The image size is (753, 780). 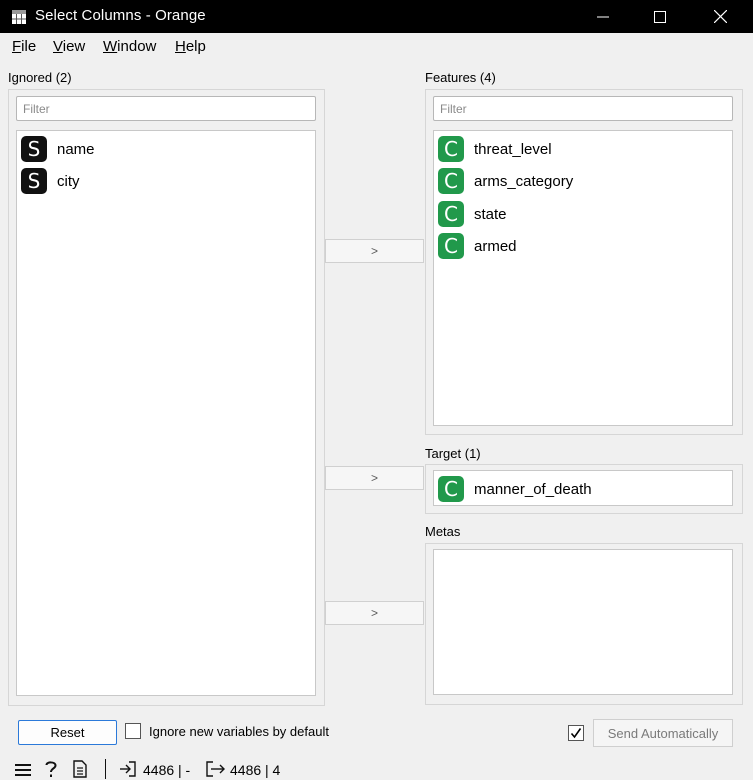 I want to click on list-item: C armed, so click(x=477, y=246).